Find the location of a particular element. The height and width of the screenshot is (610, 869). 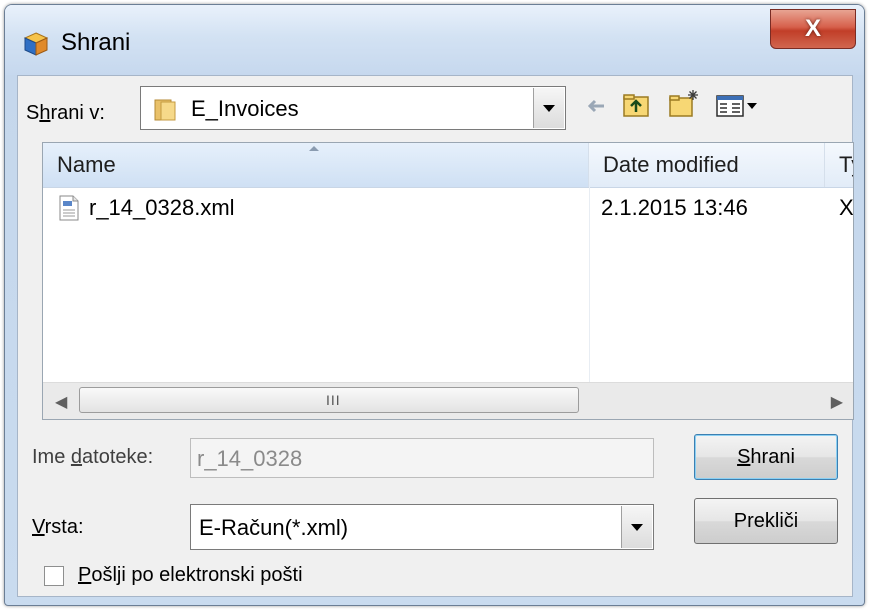

window-title: Shrani is located at coordinates (96, 42).